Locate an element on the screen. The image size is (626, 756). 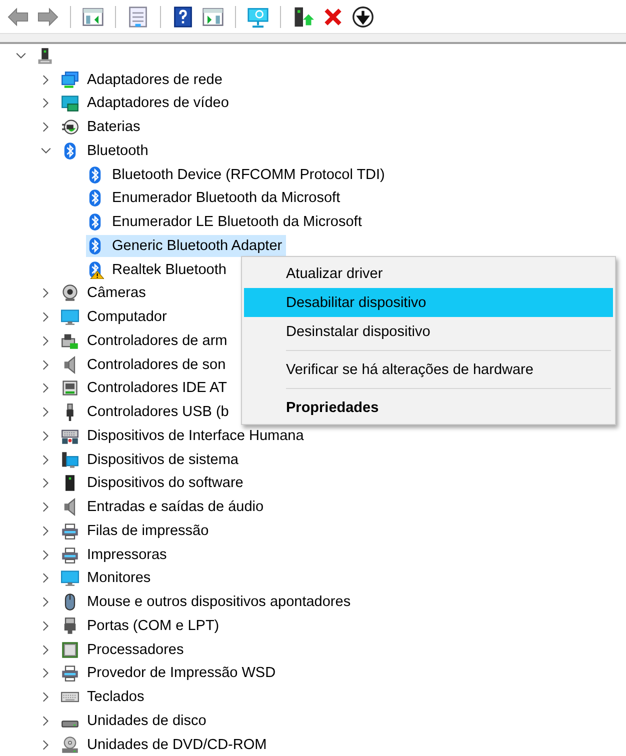
help-icon-button is located at coordinates (183, 16).